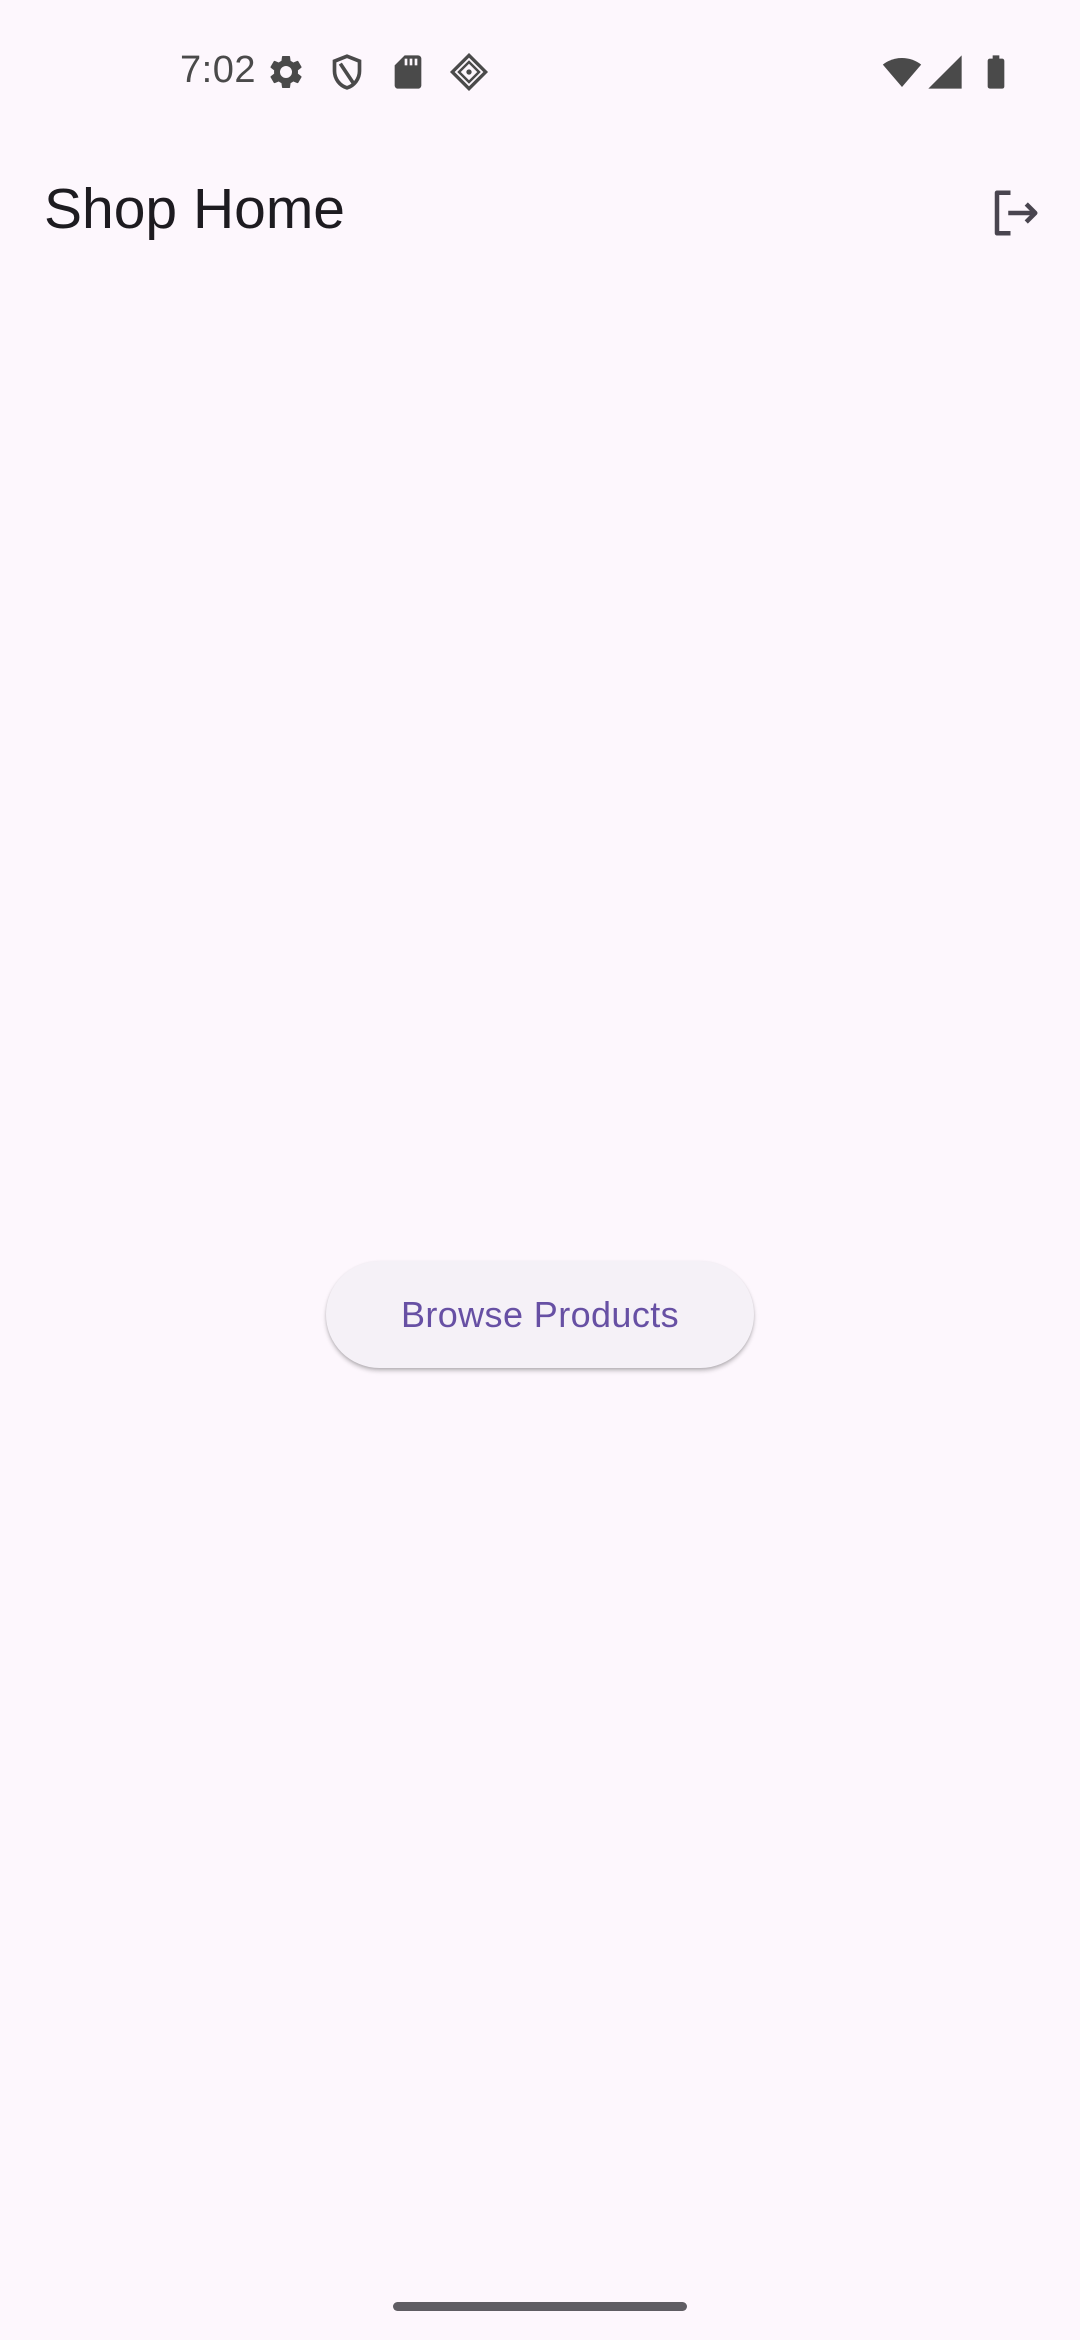 Image resolution: width=1080 pixels, height=2340 pixels. What do you see at coordinates (286, 72) in the screenshot?
I see `settings-icon` at bounding box center [286, 72].